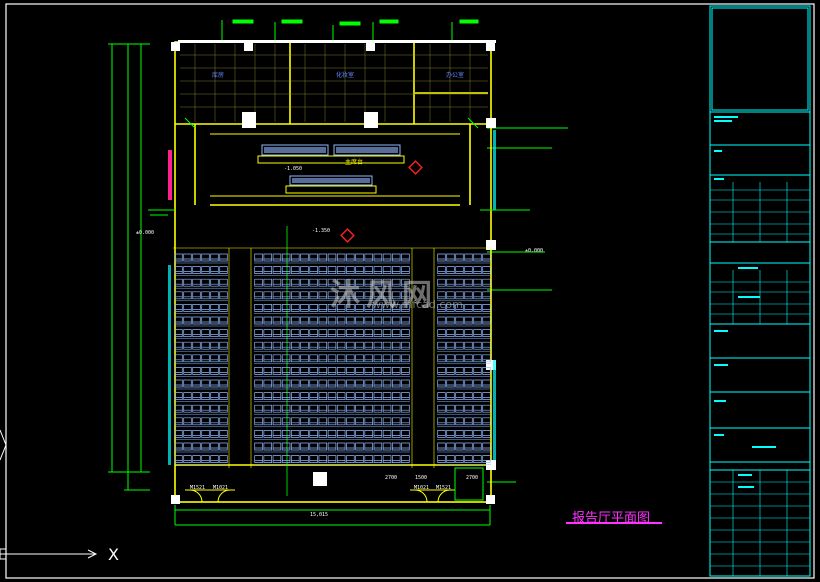  I want to click on span-dim-1: 2700, so click(391, 478).